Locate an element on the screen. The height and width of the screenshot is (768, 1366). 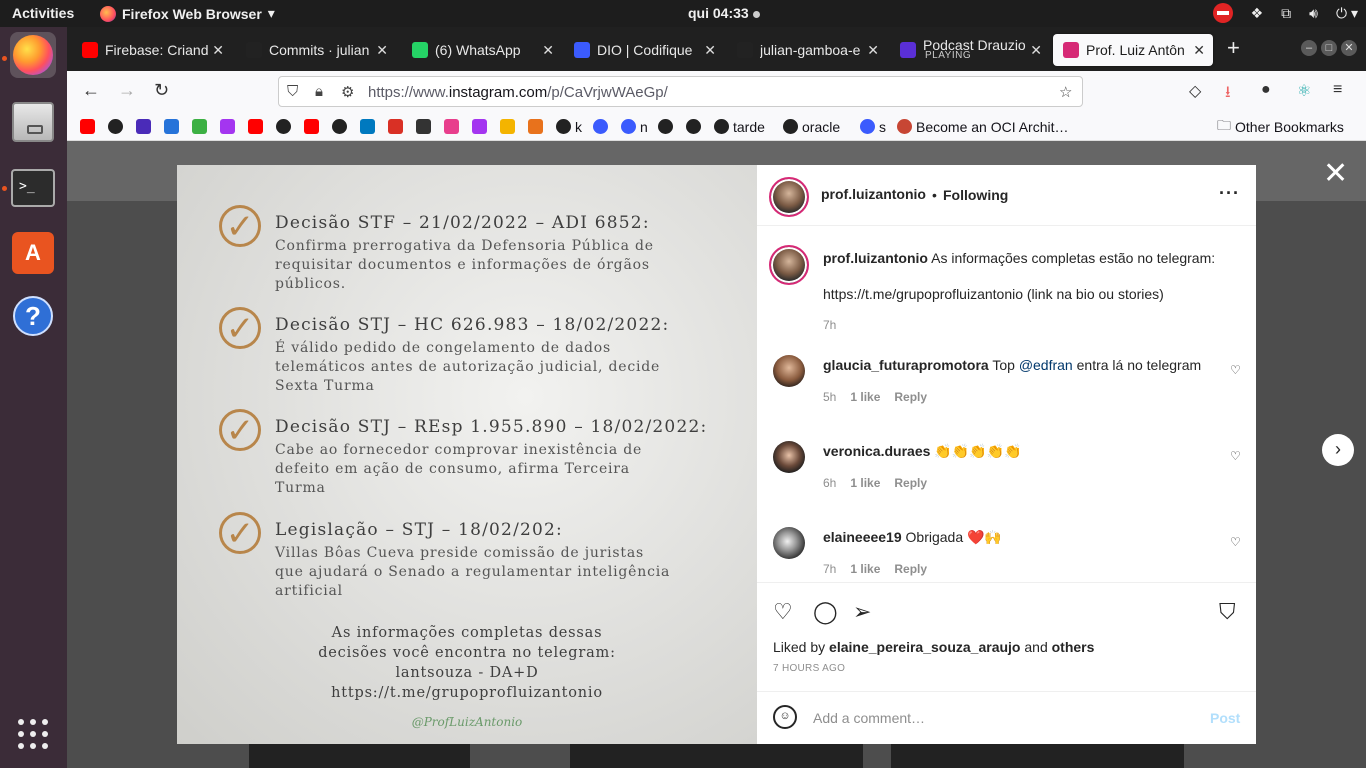
tab: Prof. Luiz Antôn ✕ is located at coordinates (1133, 50).